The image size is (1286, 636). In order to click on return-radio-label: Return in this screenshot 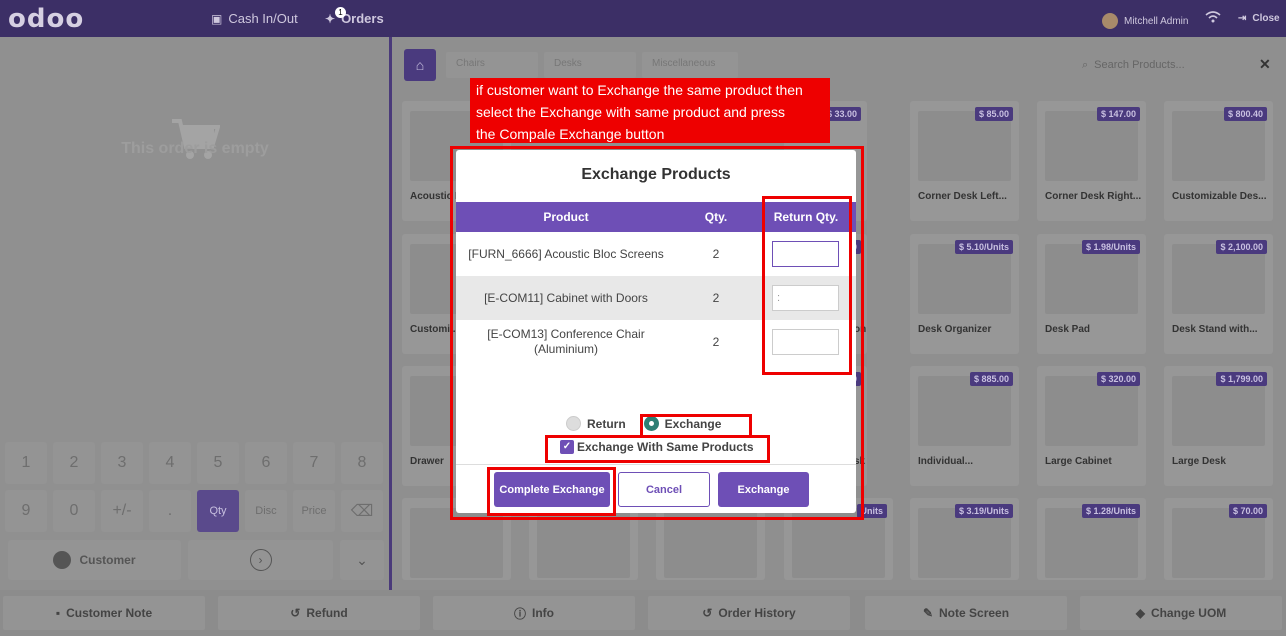, I will do `click(606, 423)`.